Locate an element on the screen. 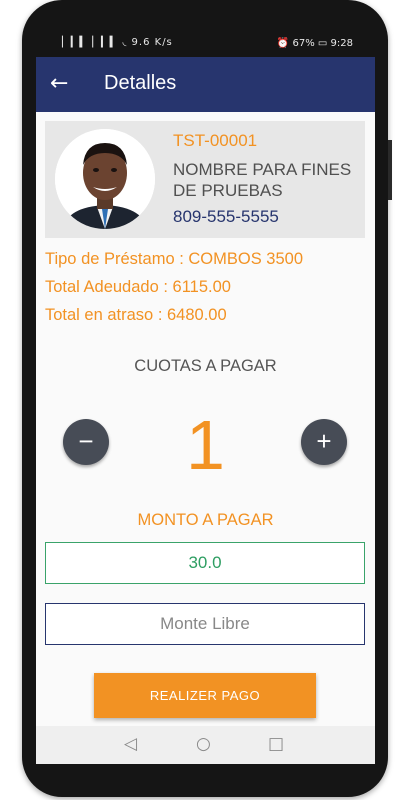 This screenshot has width=410, height=800. free-amount-input is located at coordinates (205, 624).